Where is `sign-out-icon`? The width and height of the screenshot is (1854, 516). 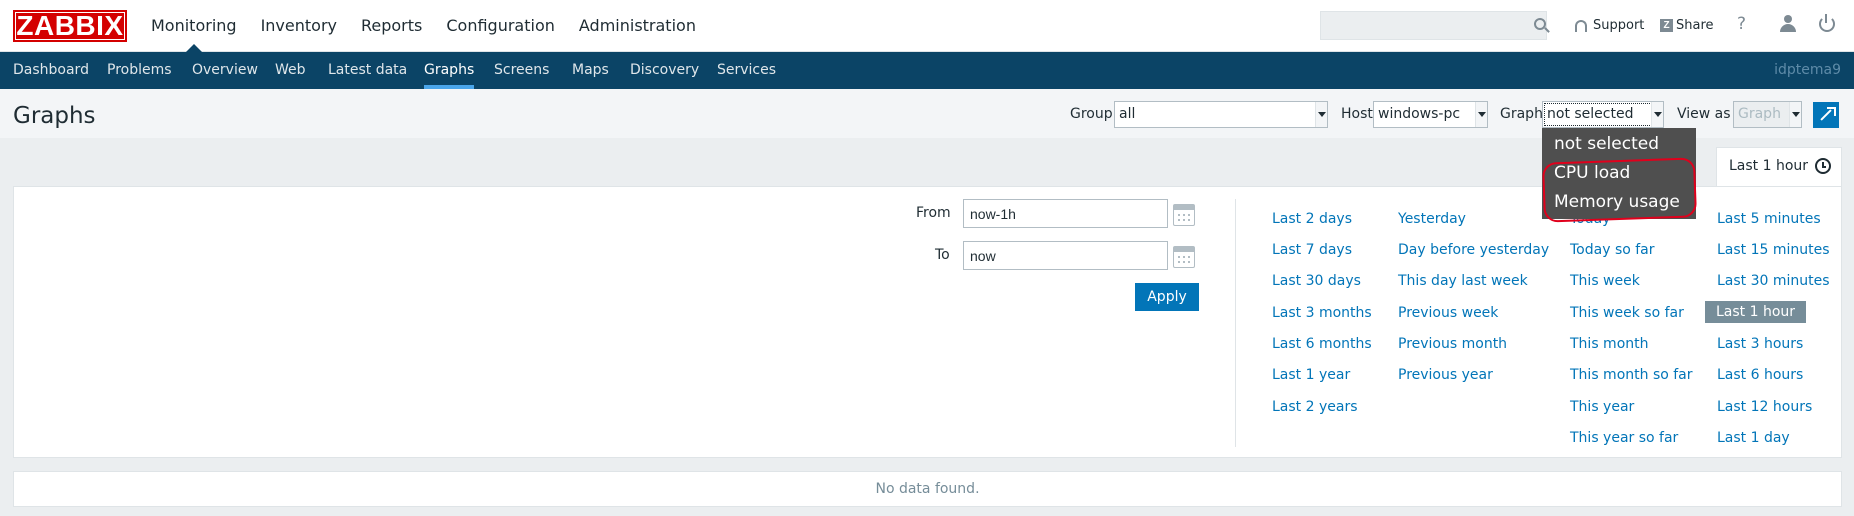 sign-out-icon is located at coordinates (1827, 23).